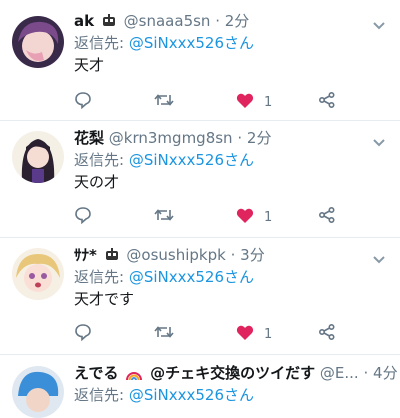 The image size is (400, 418). Describe the element at coordinates (385, 373) in the screenshot. I see `timestamp: 4分` at that location.